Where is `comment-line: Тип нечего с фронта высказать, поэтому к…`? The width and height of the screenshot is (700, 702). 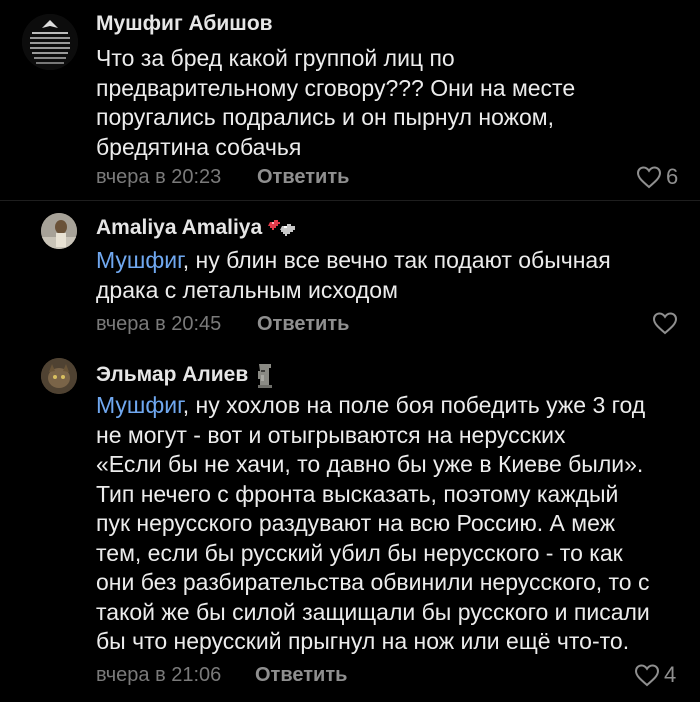 comment-line: Тип нечего с фронта высказать, поэтому к… is located at coordinates (357, 493).